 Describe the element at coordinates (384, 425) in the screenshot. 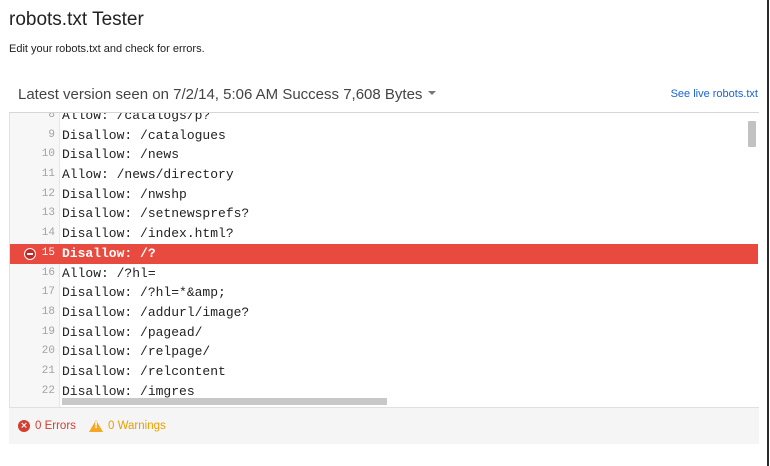

I see `status-bar: × 0 Errors 0 Warnings` at that location.